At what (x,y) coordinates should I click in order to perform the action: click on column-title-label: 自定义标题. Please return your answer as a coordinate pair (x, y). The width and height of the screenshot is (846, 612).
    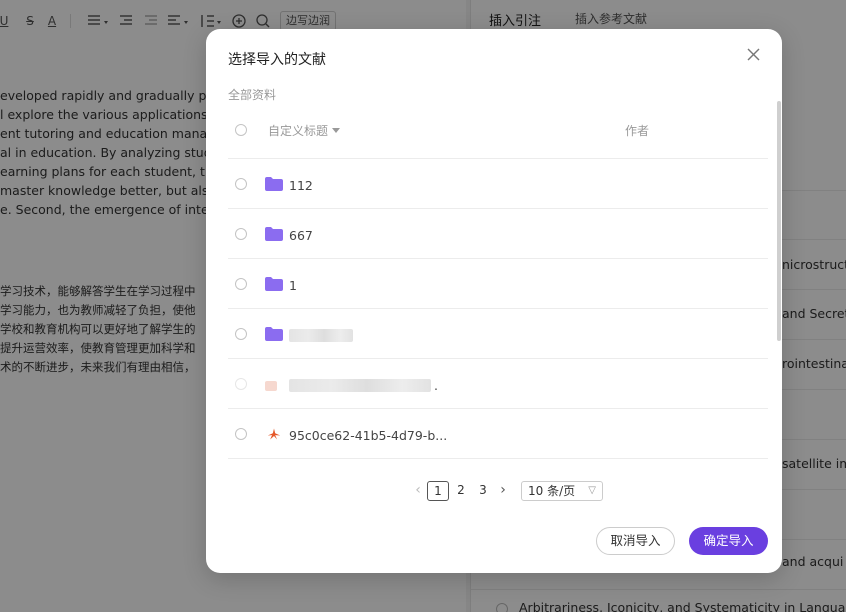
    Looking at the image, I should click on (298, 131).